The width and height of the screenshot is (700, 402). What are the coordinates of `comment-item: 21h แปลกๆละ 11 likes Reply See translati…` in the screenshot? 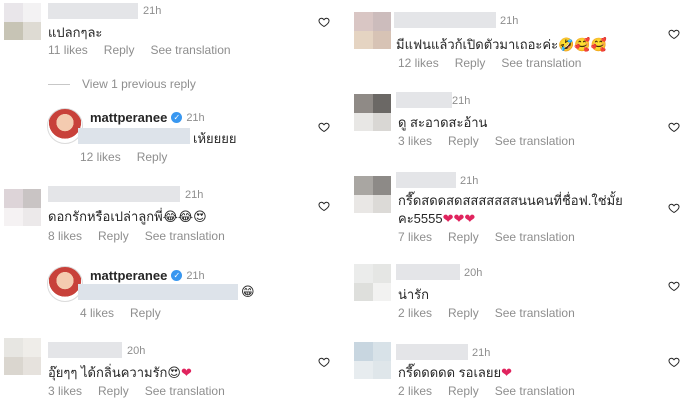 It's located at (172, 30).